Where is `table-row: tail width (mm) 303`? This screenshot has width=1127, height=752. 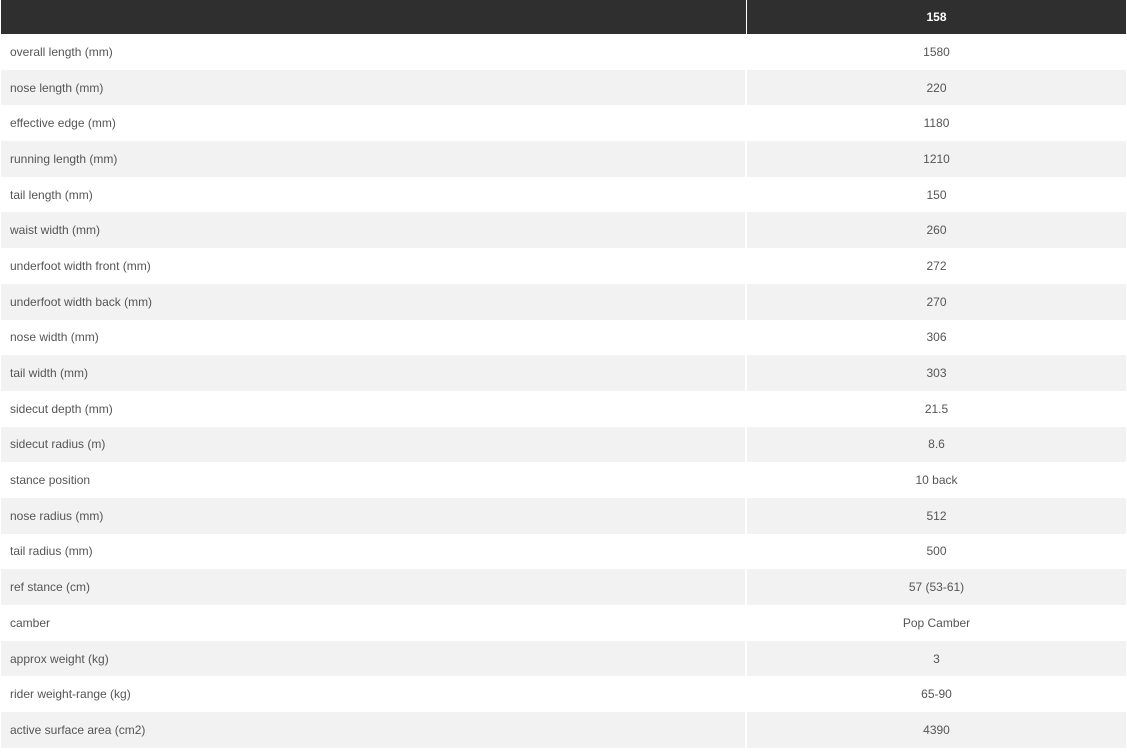 table-row: tail width (mm) 303 is located at coordinates (563, 373).